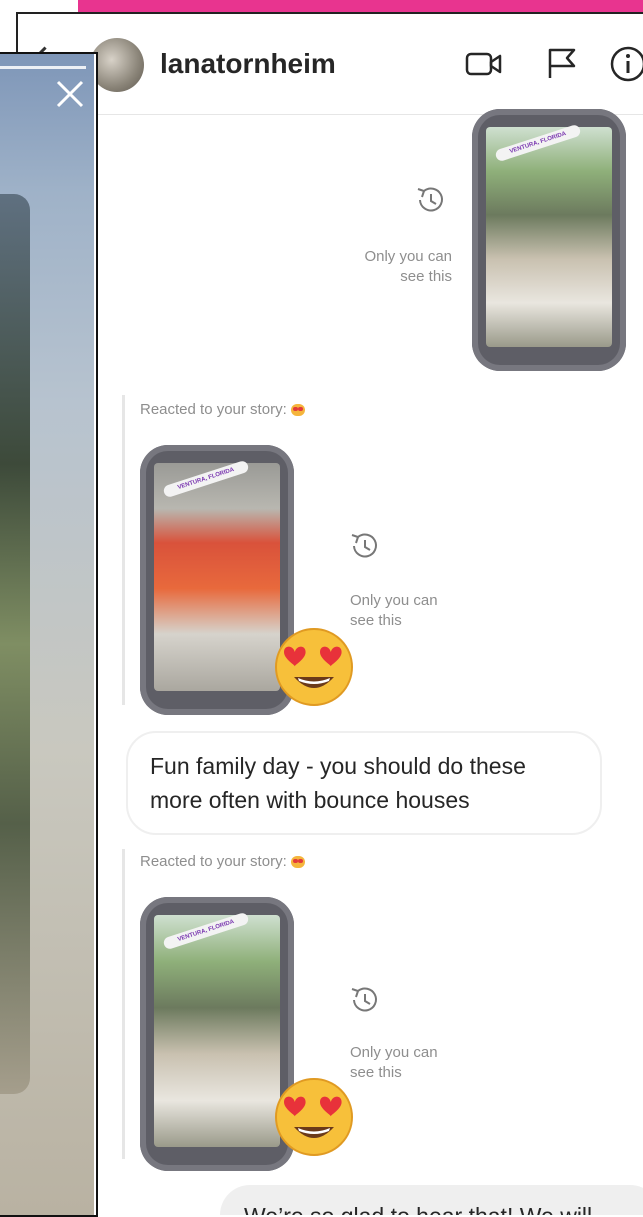 The height and width of the screenshot is (1217, 643). Describe the element at coordinates (70, 94) in the screenshot. I see `close-icon` at that location.